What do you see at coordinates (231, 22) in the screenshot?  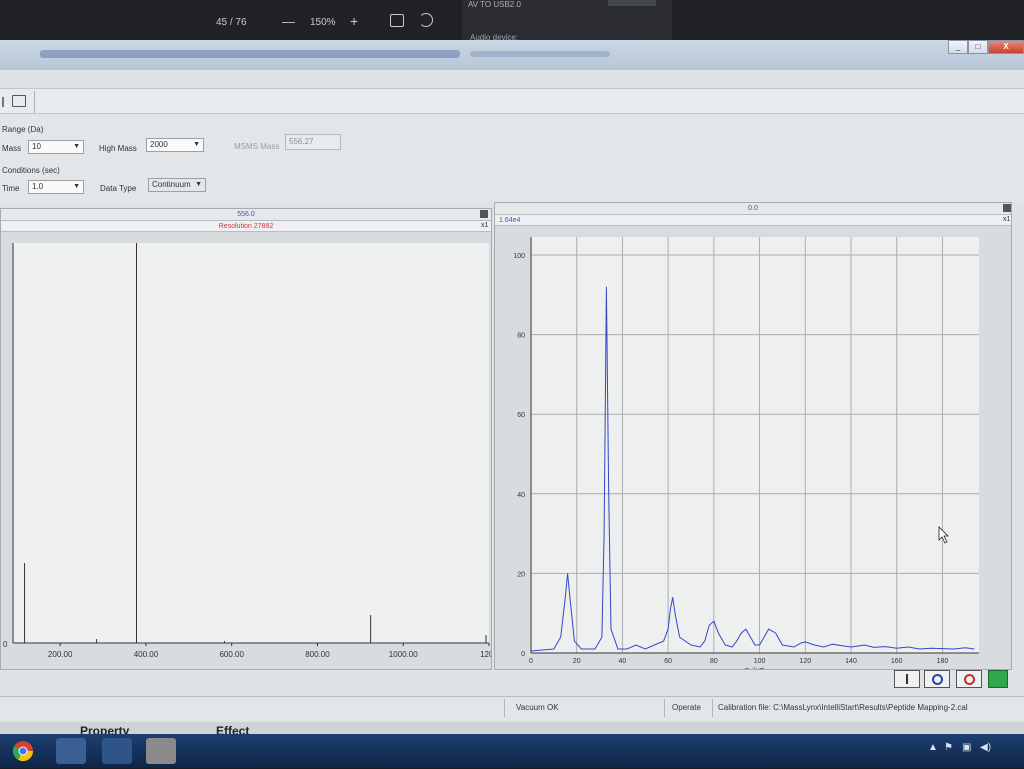 I see `page-indicator: 45 / 76` at bounding box center [231, 22].